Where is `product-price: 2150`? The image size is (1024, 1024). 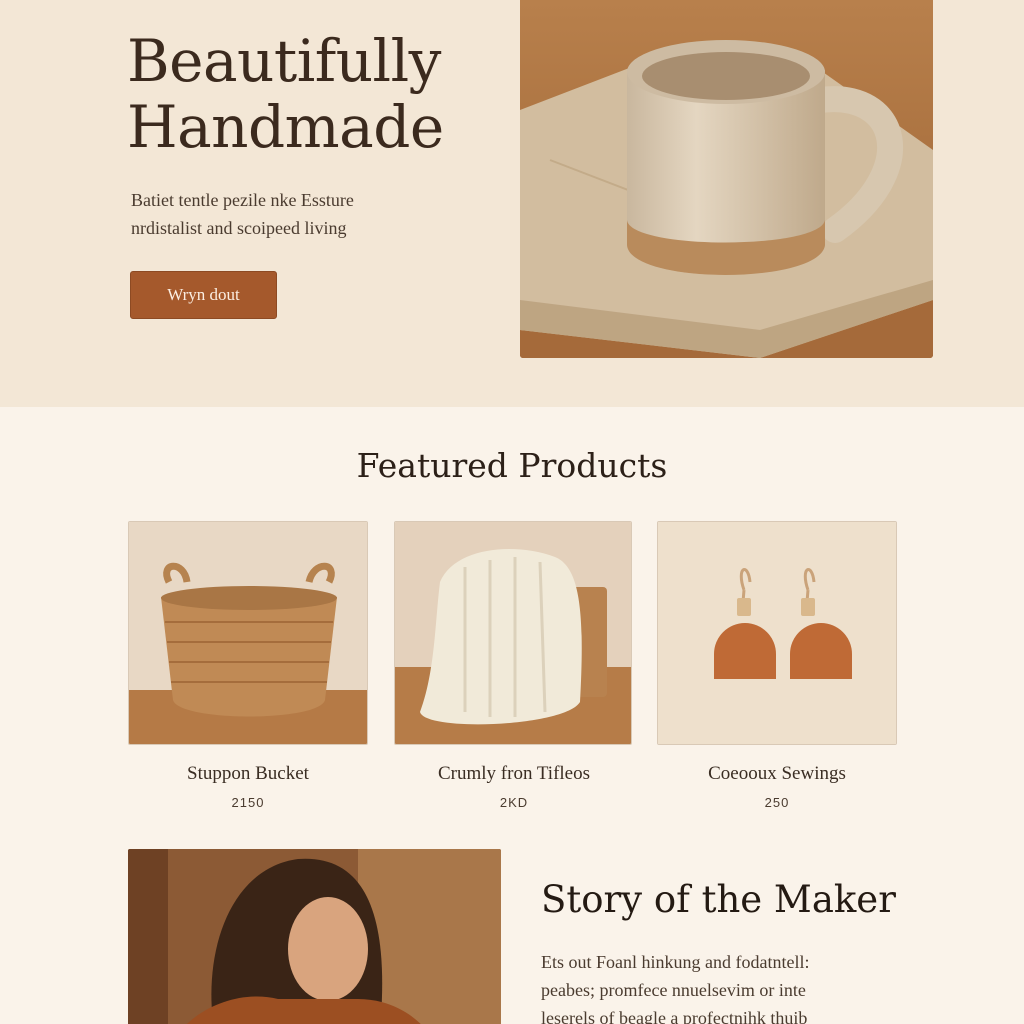
product-price: 2150 is located at coordinates (248, 802).